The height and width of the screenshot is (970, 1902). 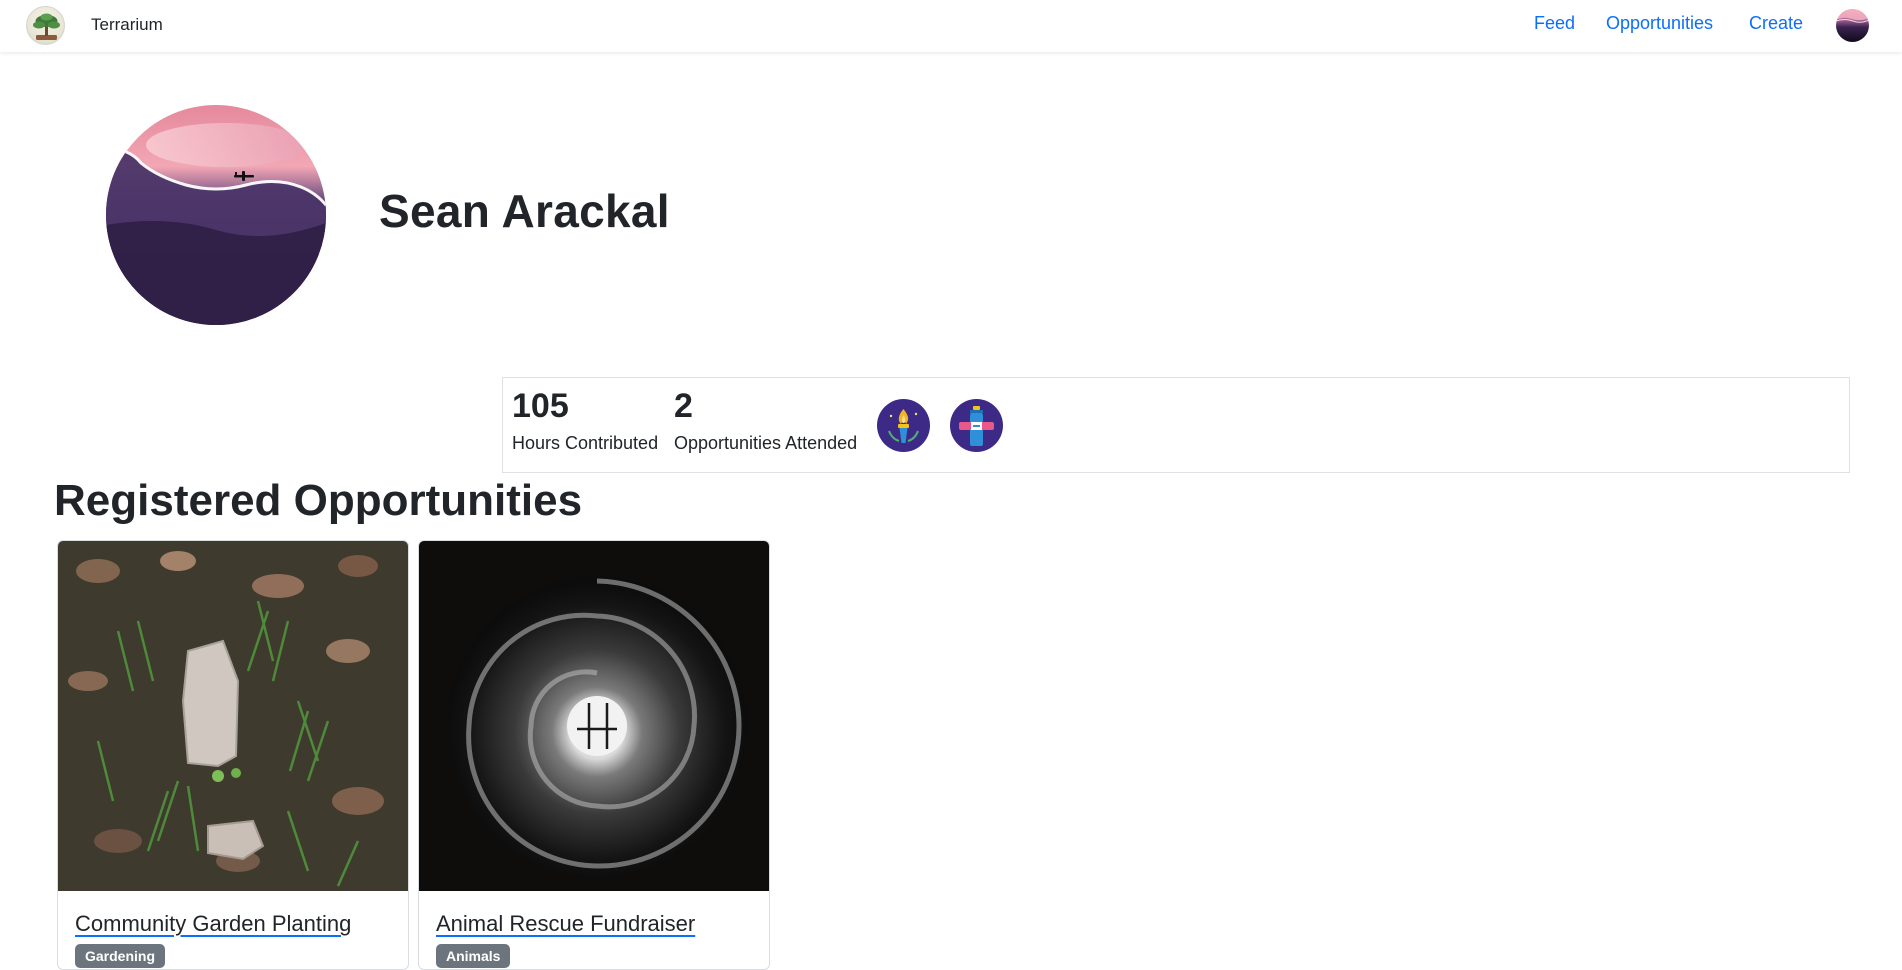 I want to click on nav-link-feed: Feed, so click(x=1554, y=23).